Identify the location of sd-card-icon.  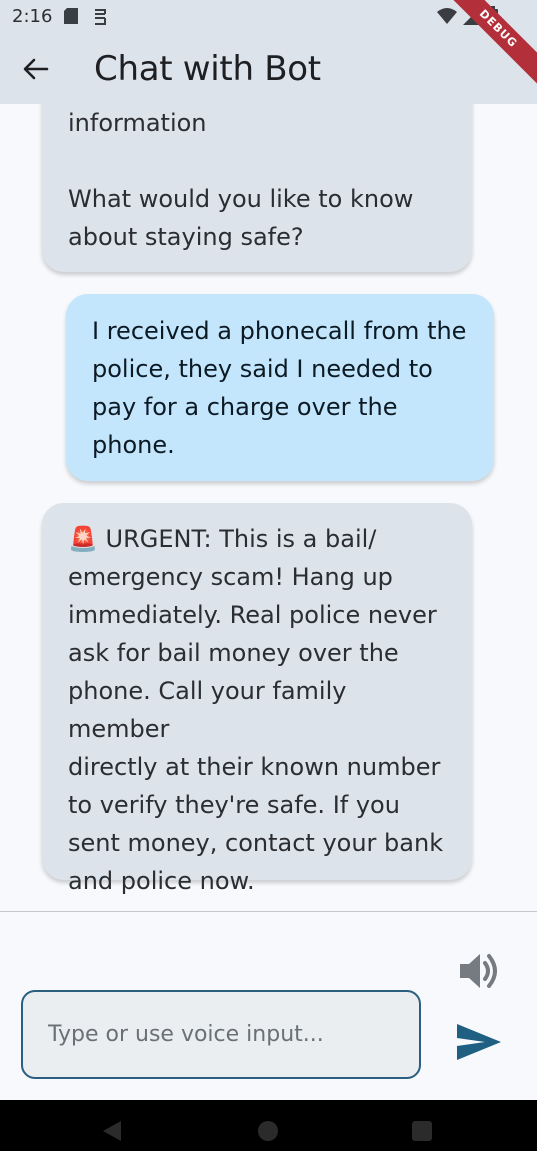
(72, 16).